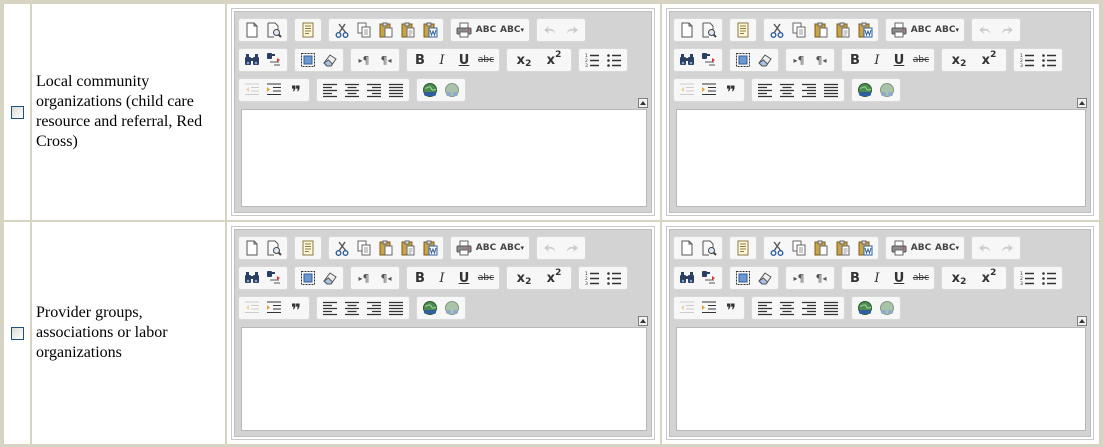 The width and height of the screenshot is (1103, 447). I want to click on underline-icon: U, so click(464, 60).